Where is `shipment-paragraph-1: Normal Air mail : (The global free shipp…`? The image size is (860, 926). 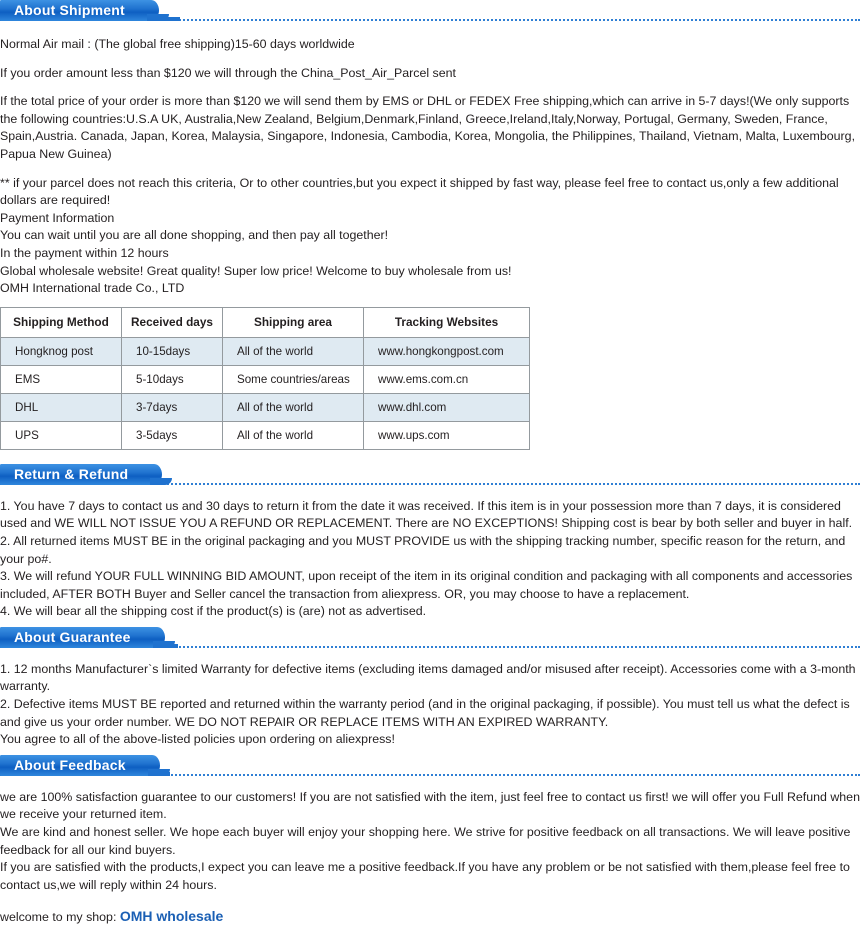 shipment-paragraph-1: Normal Air mail : (The global free shipp… is located at coordinates (177, 44).